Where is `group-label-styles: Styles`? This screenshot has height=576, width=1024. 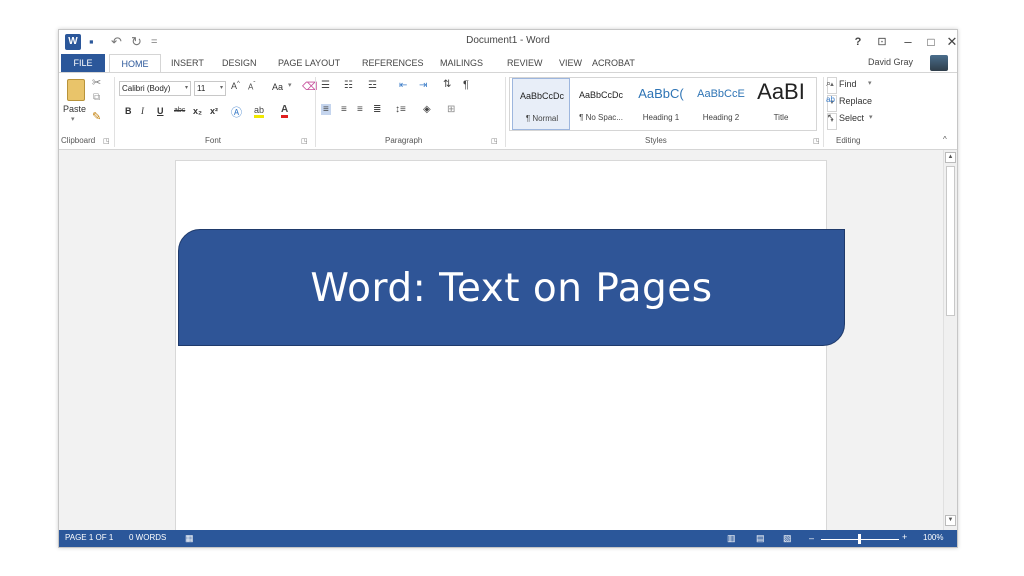 group-label-styles: Styles is located at coordinates (656, 140).